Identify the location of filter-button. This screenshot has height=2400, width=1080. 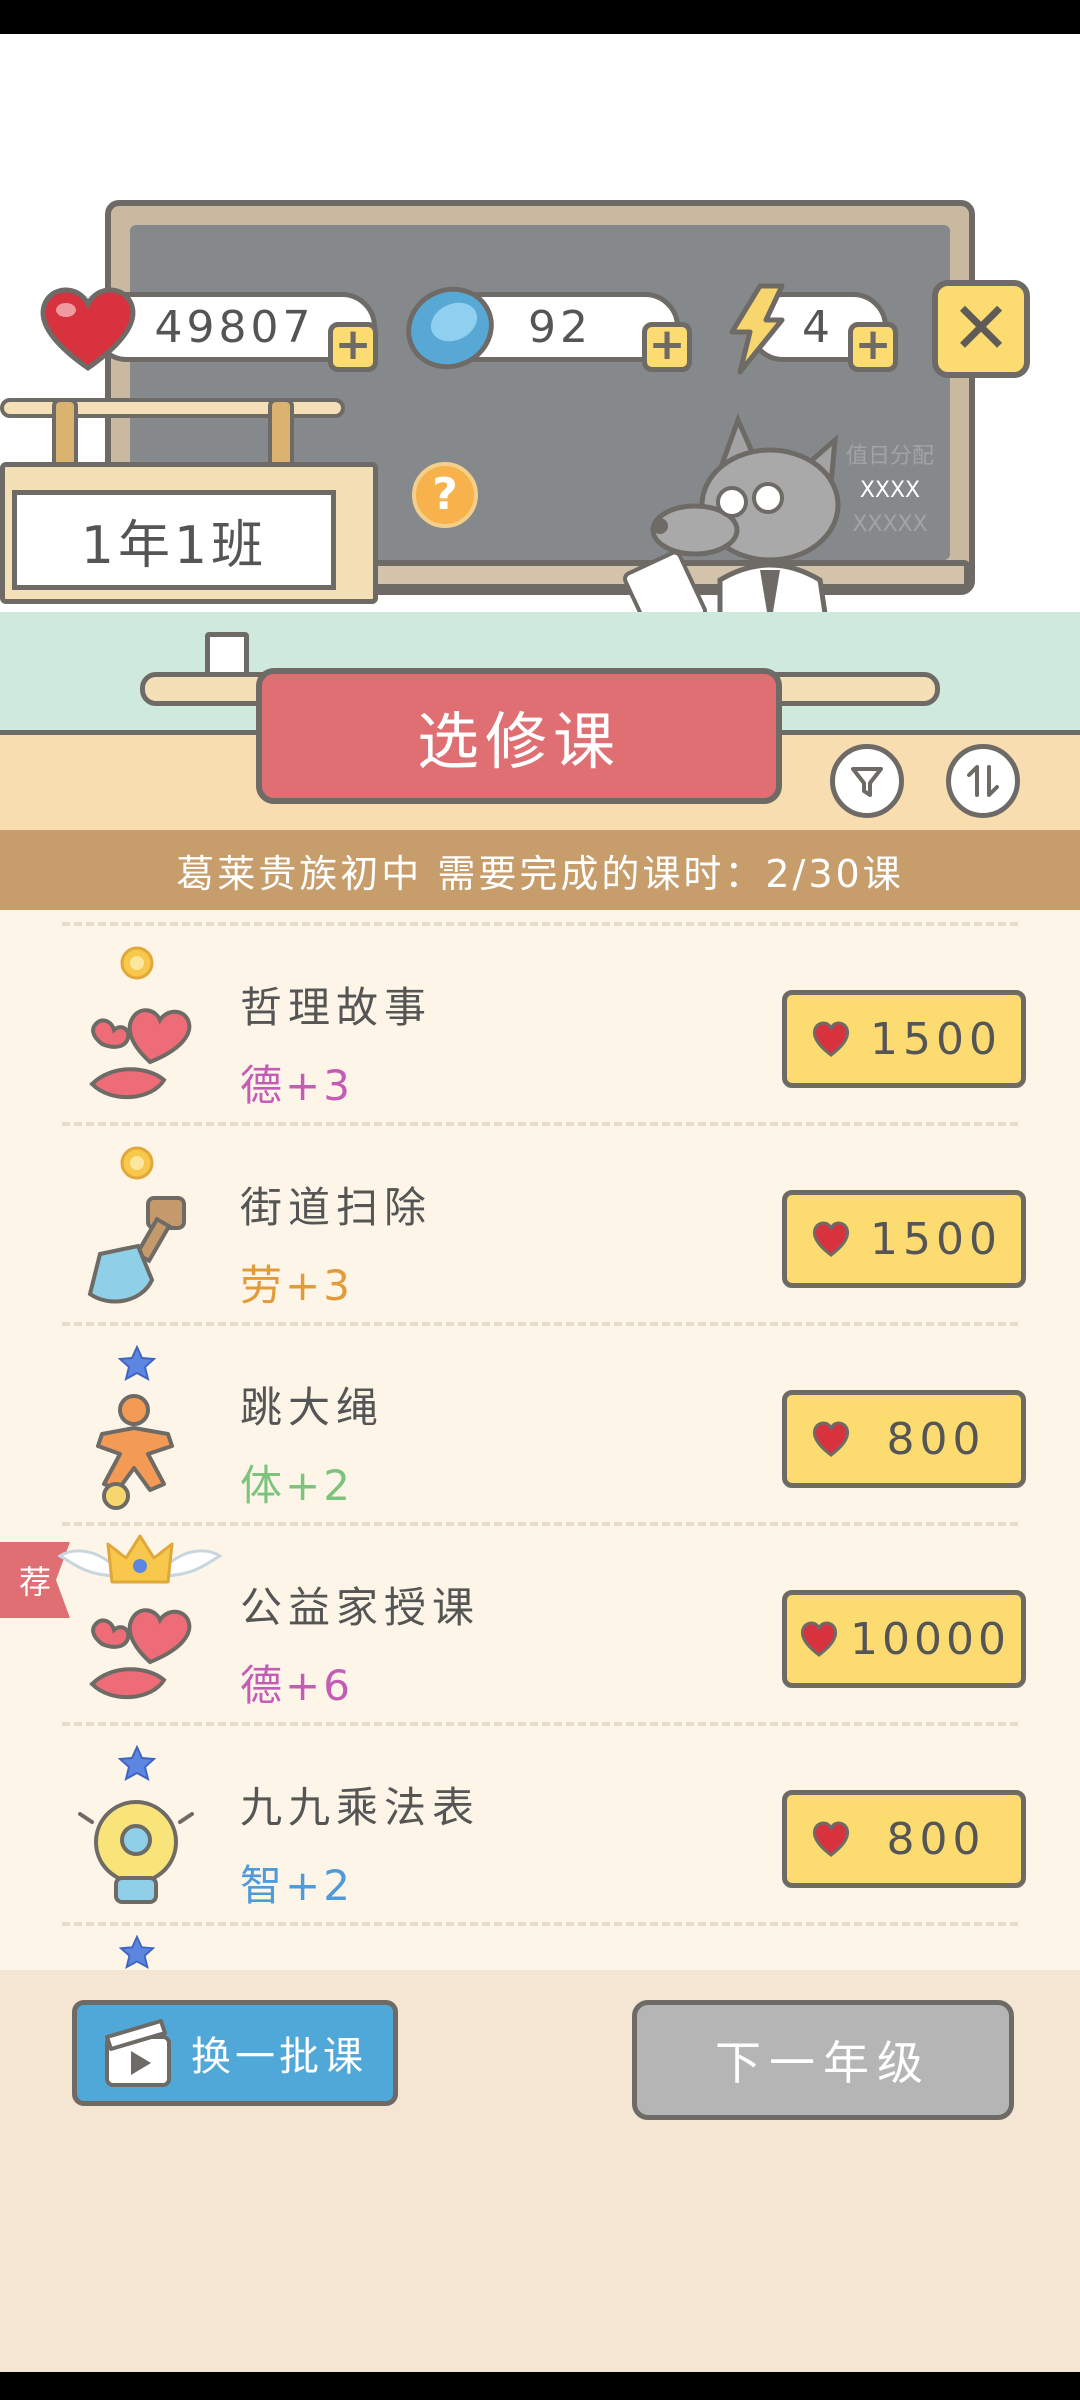
(867, 781).